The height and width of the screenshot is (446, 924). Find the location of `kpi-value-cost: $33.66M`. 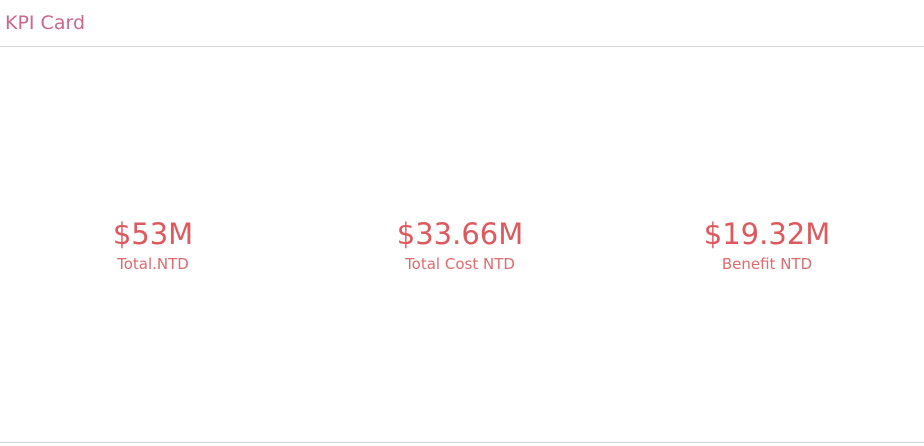

kpi-value-cost: $33.66M is located at coordinates (460, 234).